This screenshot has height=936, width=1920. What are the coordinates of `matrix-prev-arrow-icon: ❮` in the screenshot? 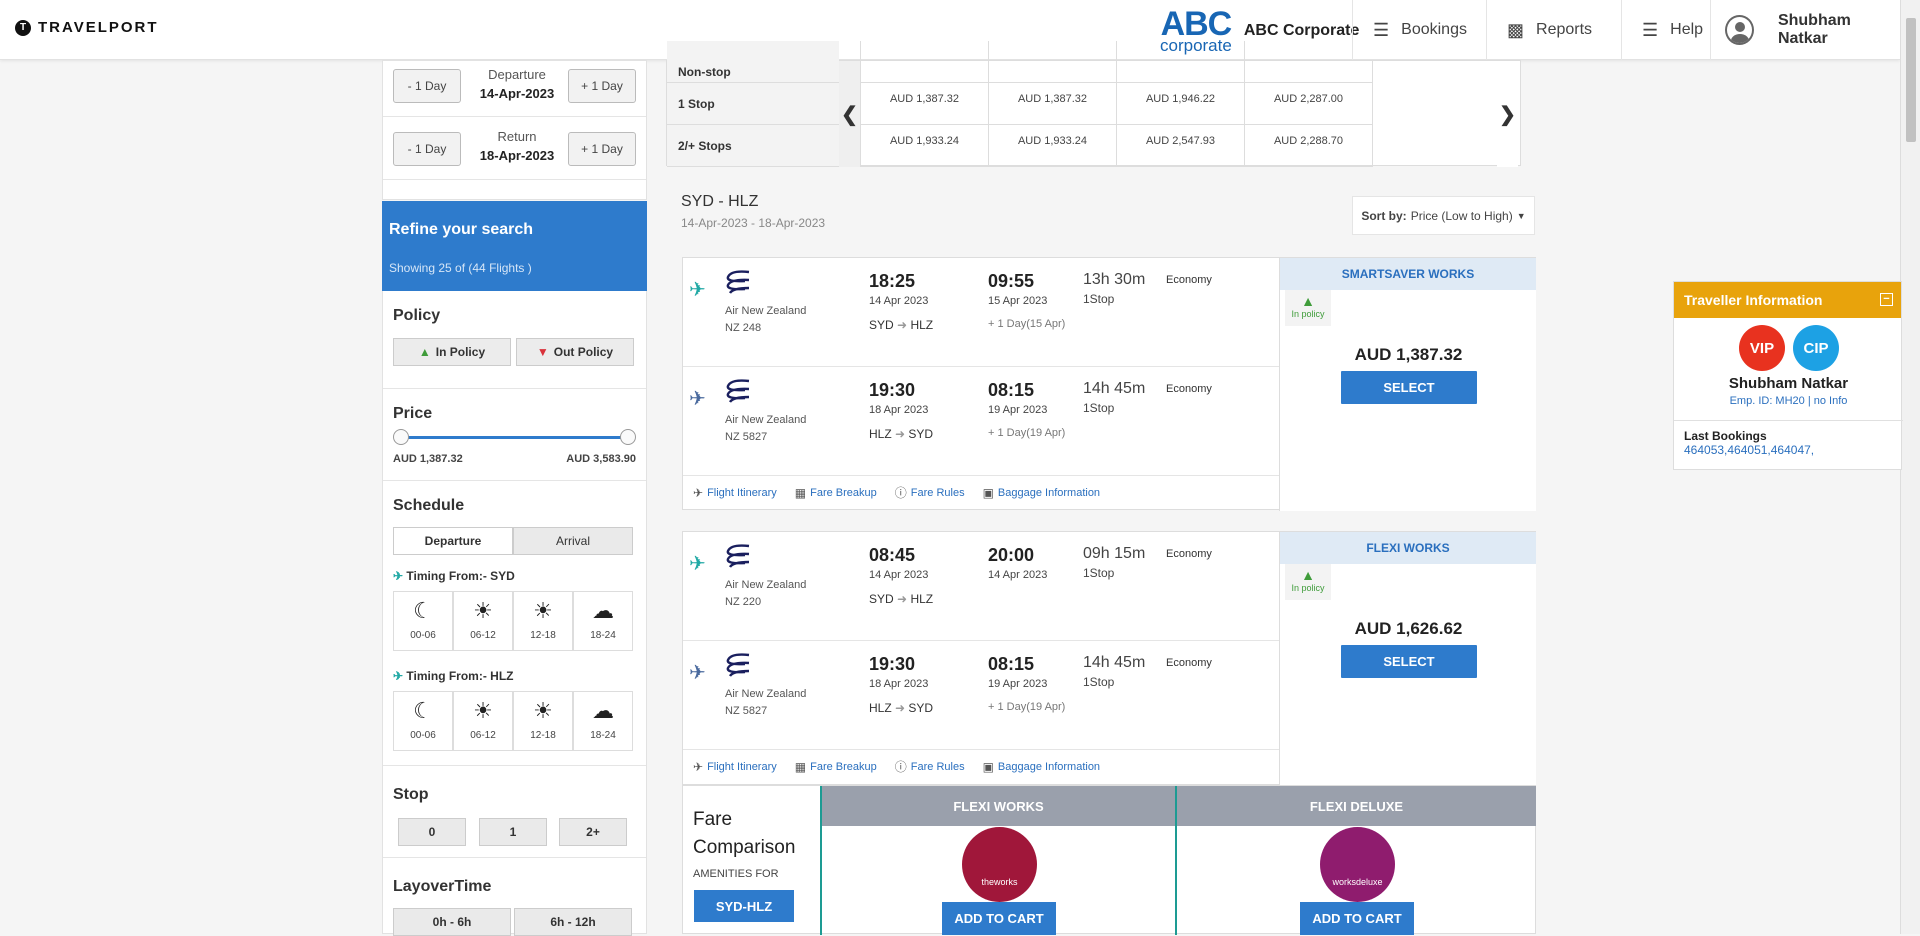 It's located at (849, 114).